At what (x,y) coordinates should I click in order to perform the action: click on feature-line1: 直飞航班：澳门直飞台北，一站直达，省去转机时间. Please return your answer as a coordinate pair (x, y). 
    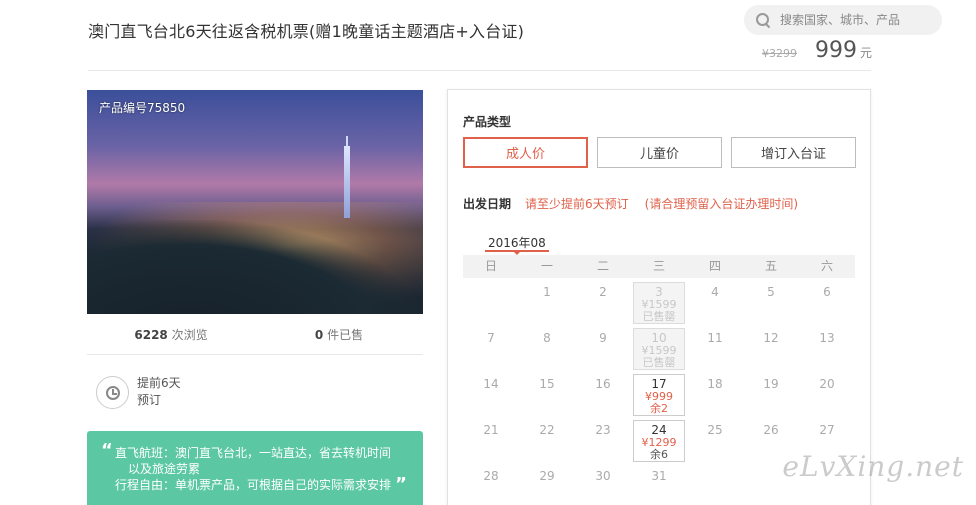
    Looking at the image, I should click on (253, 453).